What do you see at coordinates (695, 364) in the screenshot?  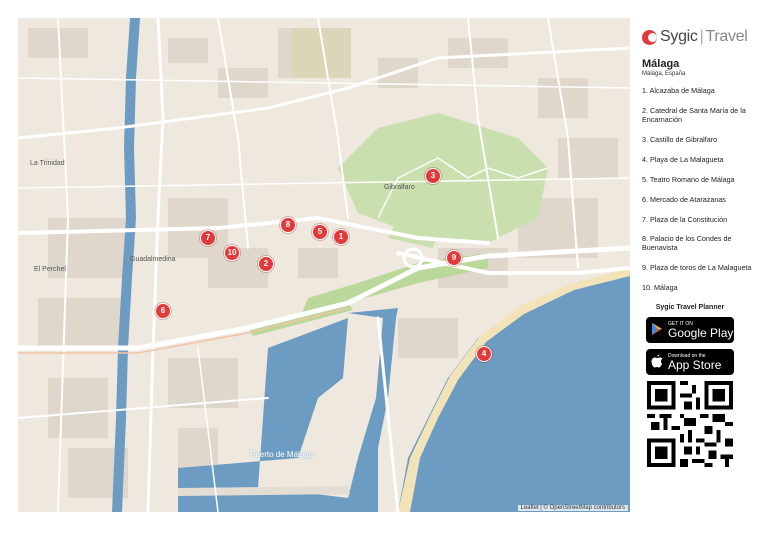 I see `app-store-main: App Store` at bounding box center [695, 364].